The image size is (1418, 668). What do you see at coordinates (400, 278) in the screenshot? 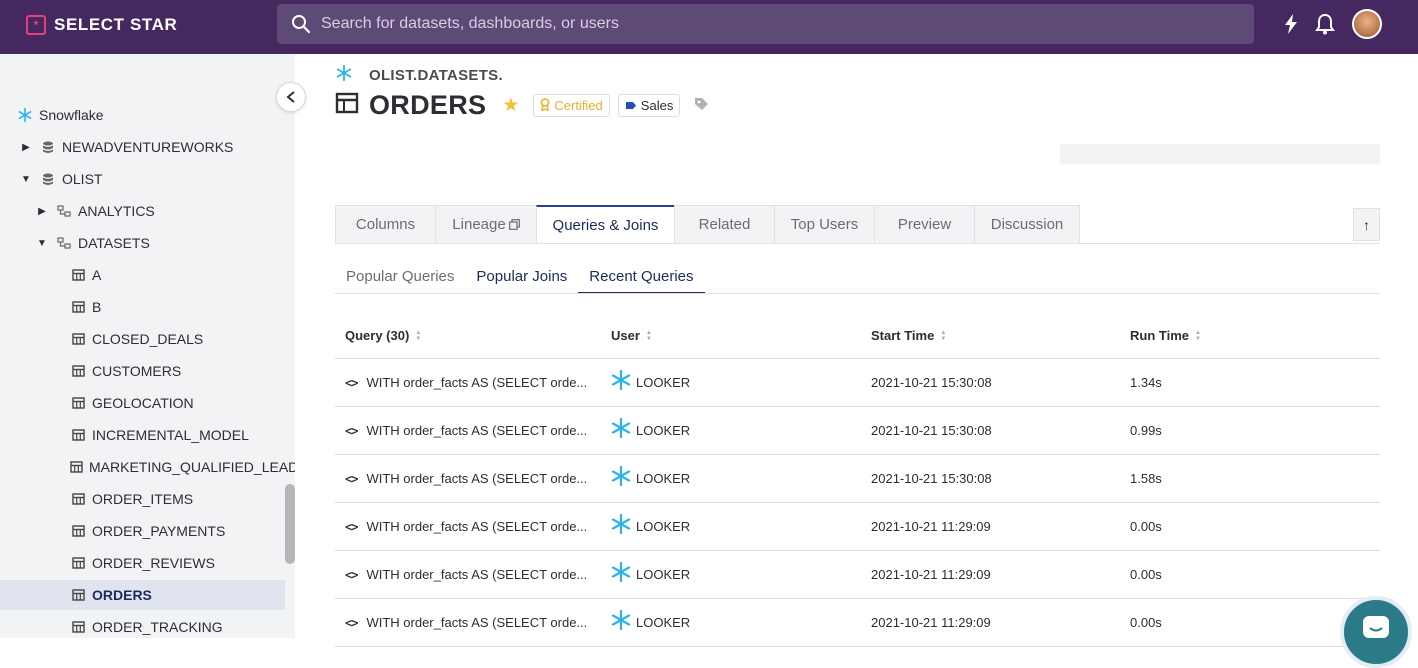
I see `subtab-popular-queries: Popular Queries` at bounding box center [400, 278].